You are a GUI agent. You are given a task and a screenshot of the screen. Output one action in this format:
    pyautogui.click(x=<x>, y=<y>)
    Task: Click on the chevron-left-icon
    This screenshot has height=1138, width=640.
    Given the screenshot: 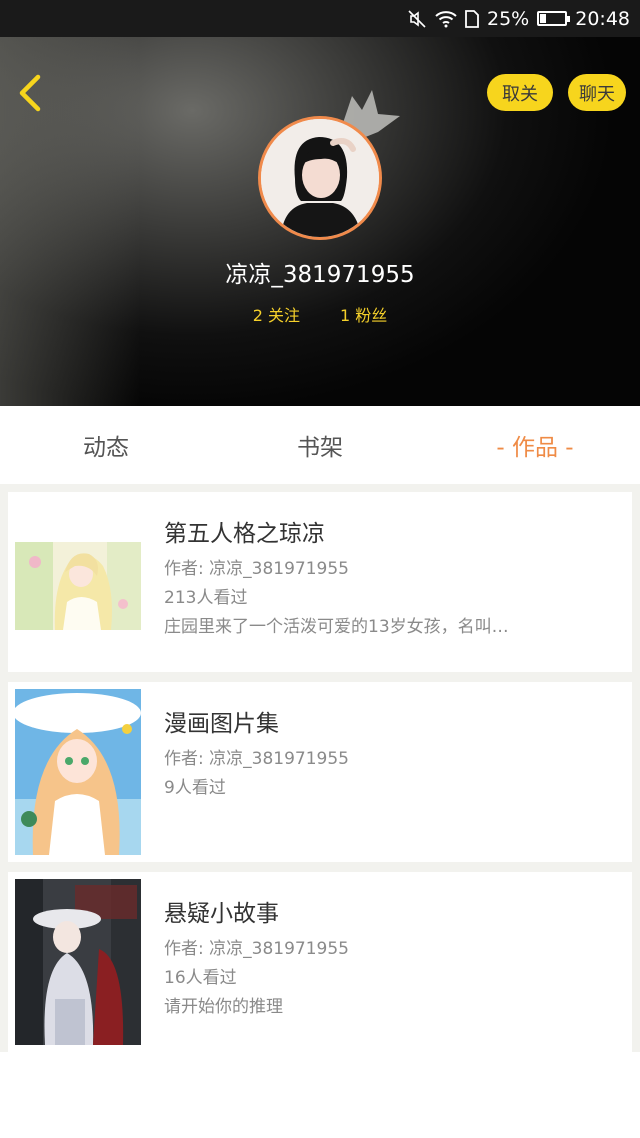 What is the action you would take?
    pyautogui.click(x=30, y=93)
    